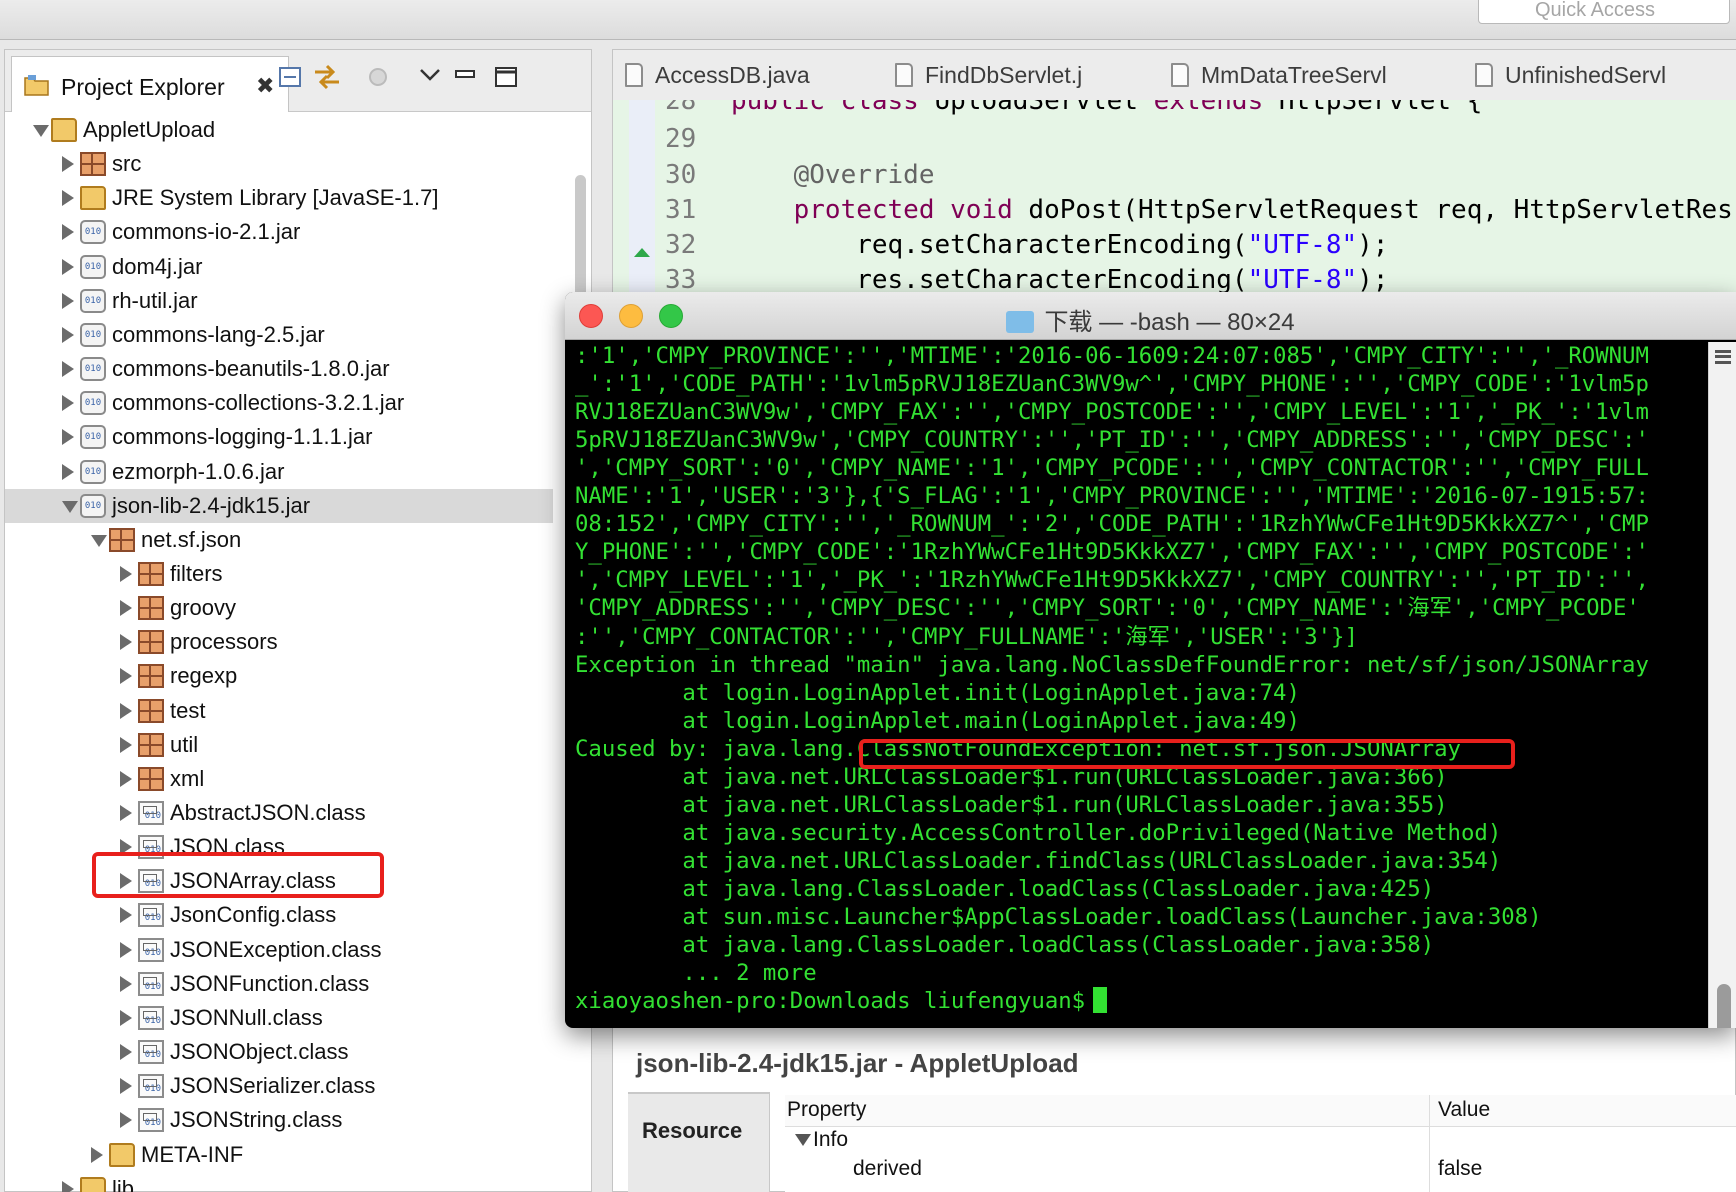  What do you see at coordinates (279, 1182) in the screenshot?
I see `tree-item: lib` at bounding box center [279, 1182].